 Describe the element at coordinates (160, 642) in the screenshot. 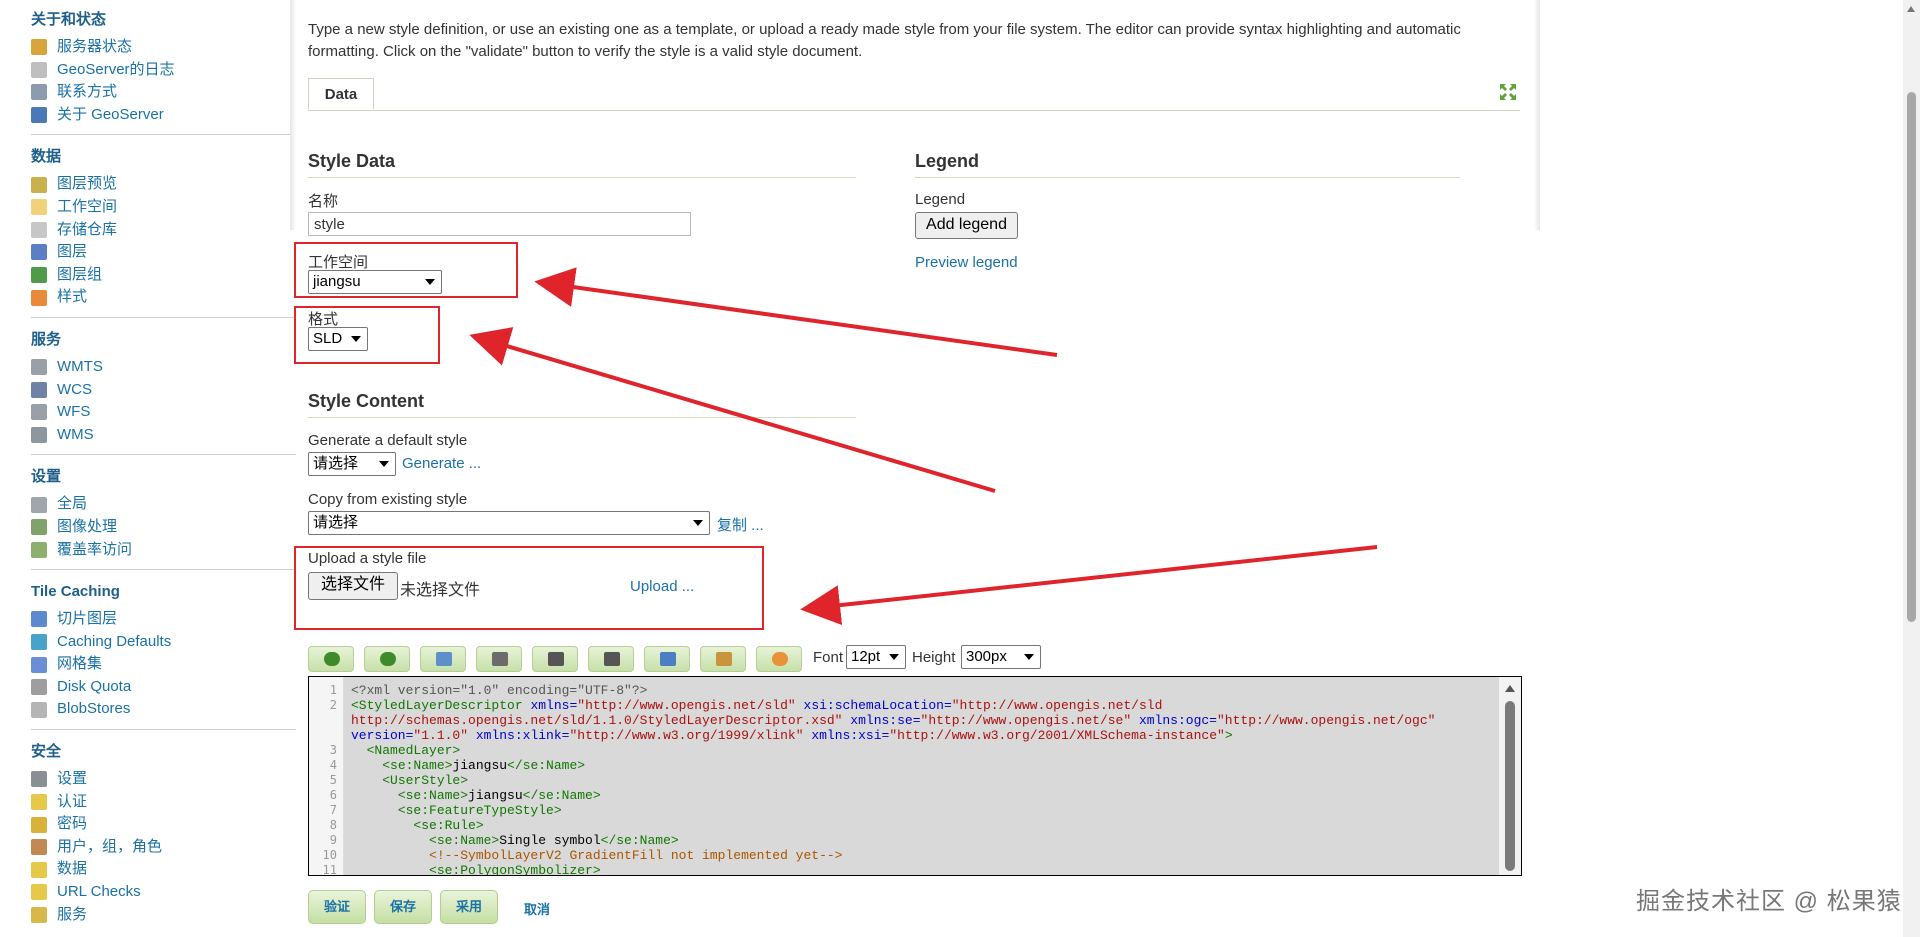

I see `sidebar-item: Caching Defaults` at that location.